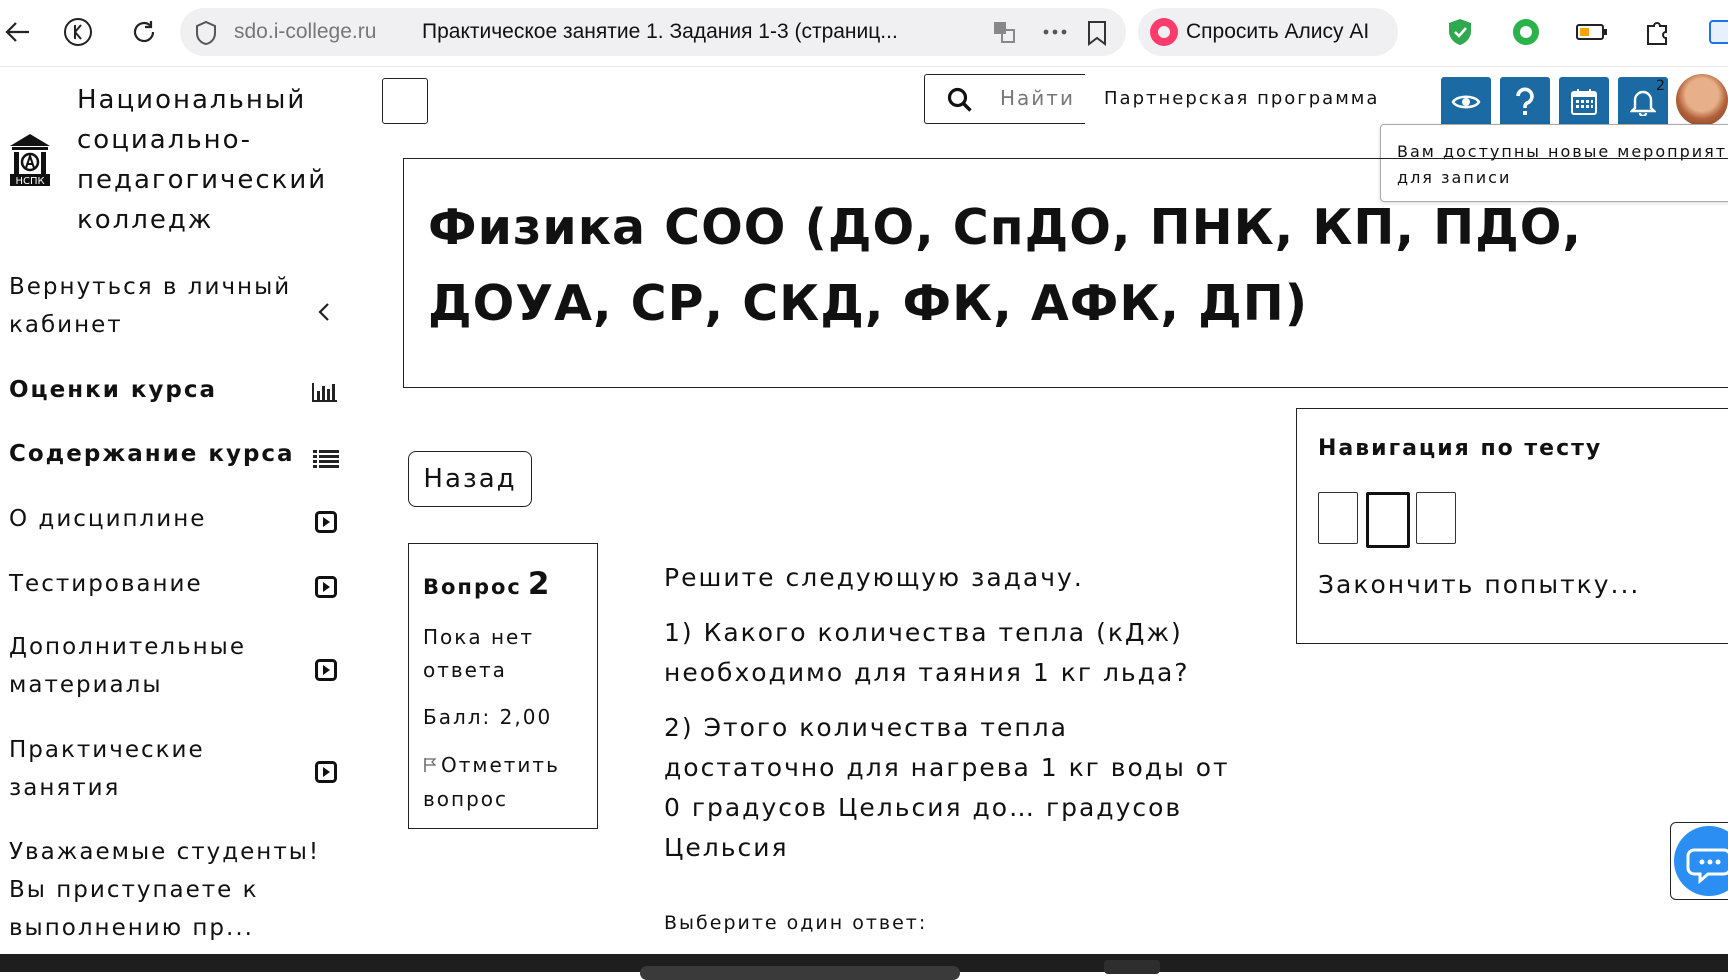 Image resolution: width=1728 pixels, height=980 pixels. Describe the element at coordinates (405, 101) in the screenshot. I see `sidebar-toggle-button` at that location.